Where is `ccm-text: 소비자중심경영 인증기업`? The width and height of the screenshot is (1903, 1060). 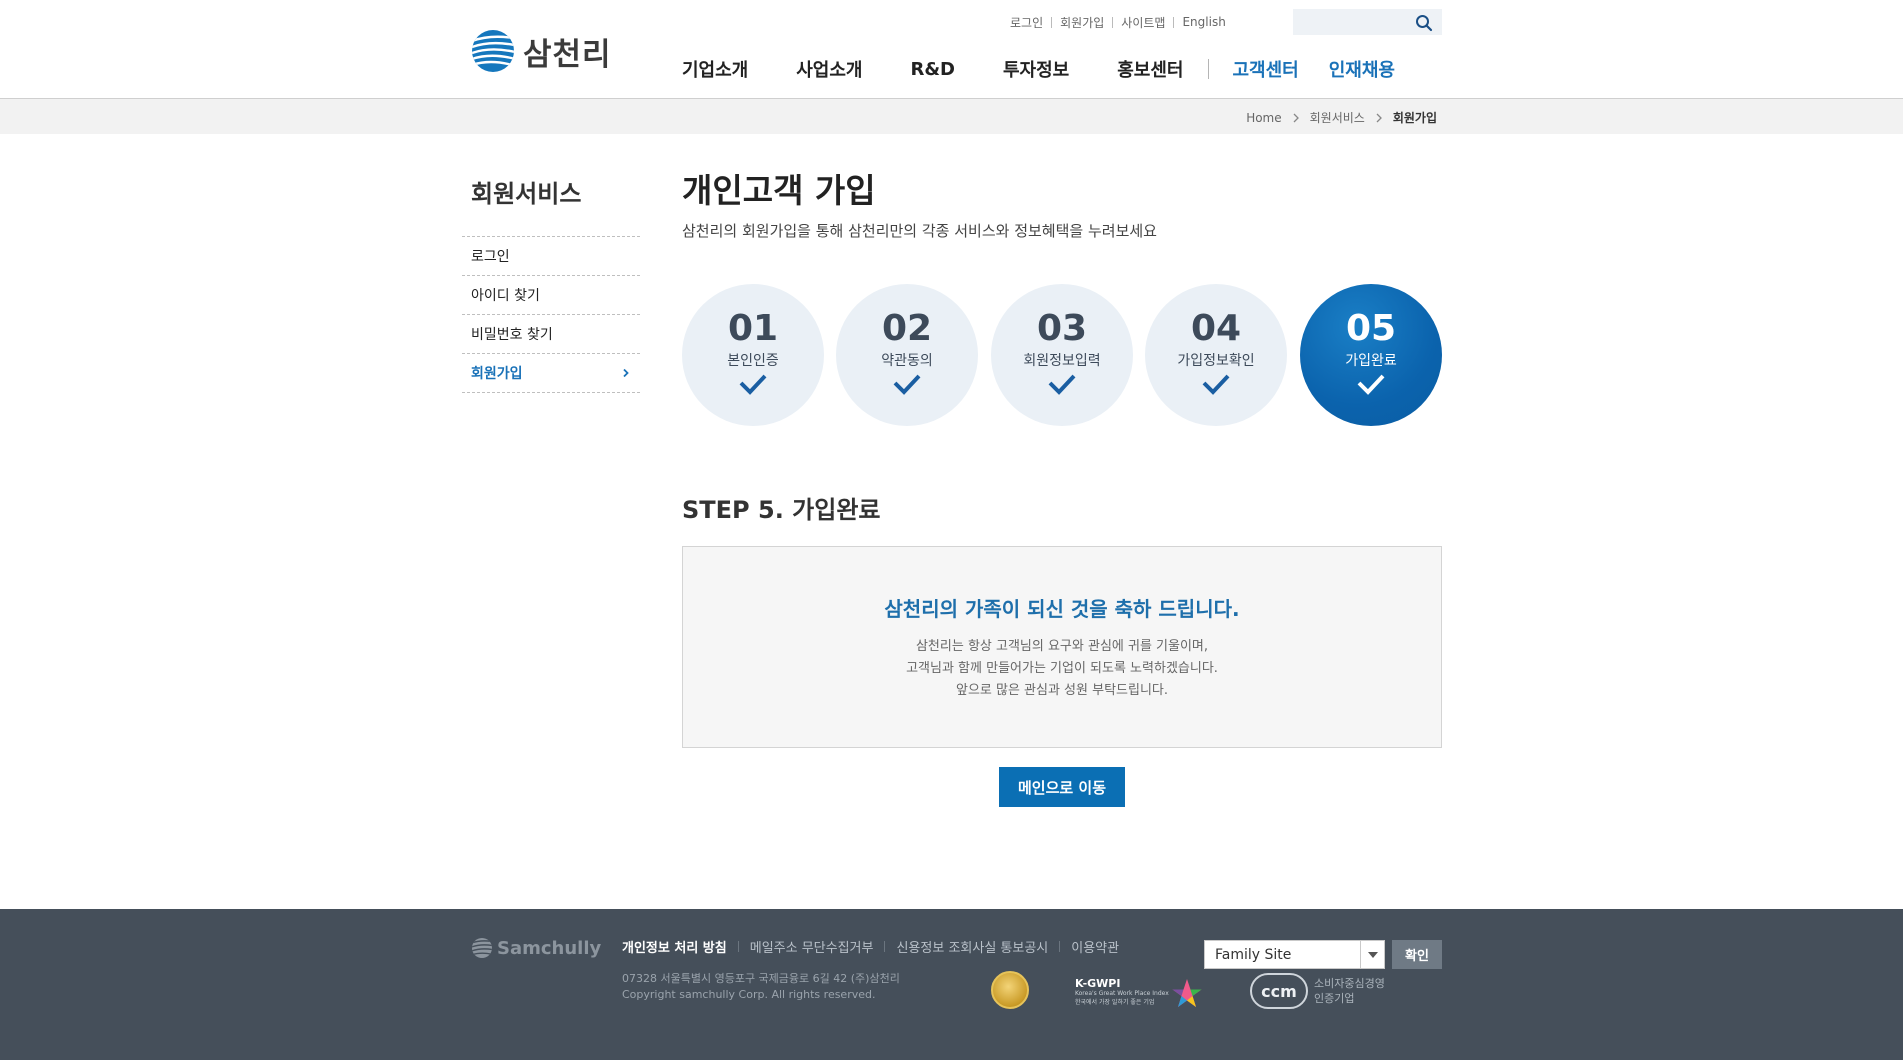 ccm-text: 소비자중심경영 인증기업 is located at coordinates (1349, 991).